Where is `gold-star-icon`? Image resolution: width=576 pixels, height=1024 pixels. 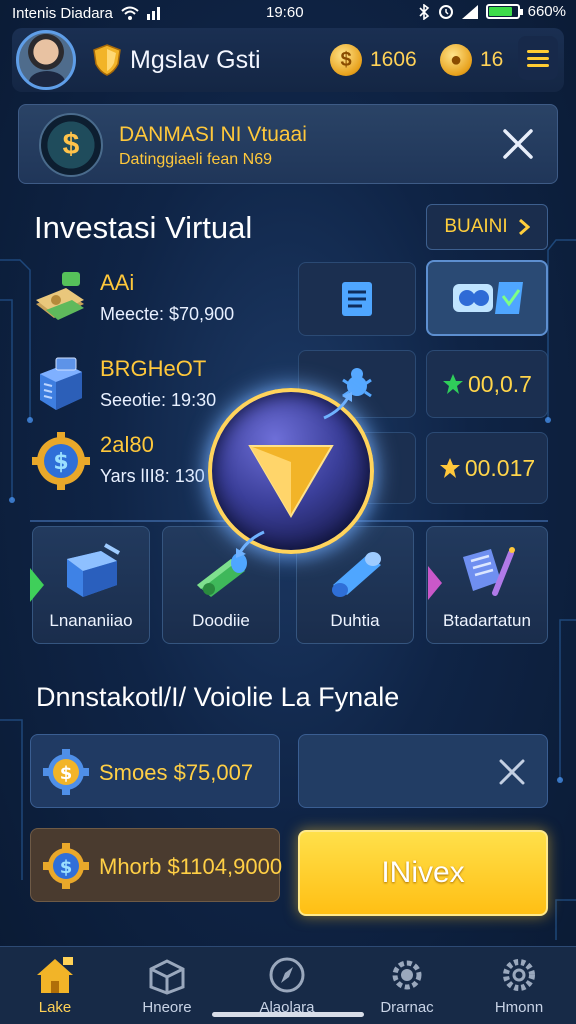 gold-star-icon is located at coordinates (449, 468).